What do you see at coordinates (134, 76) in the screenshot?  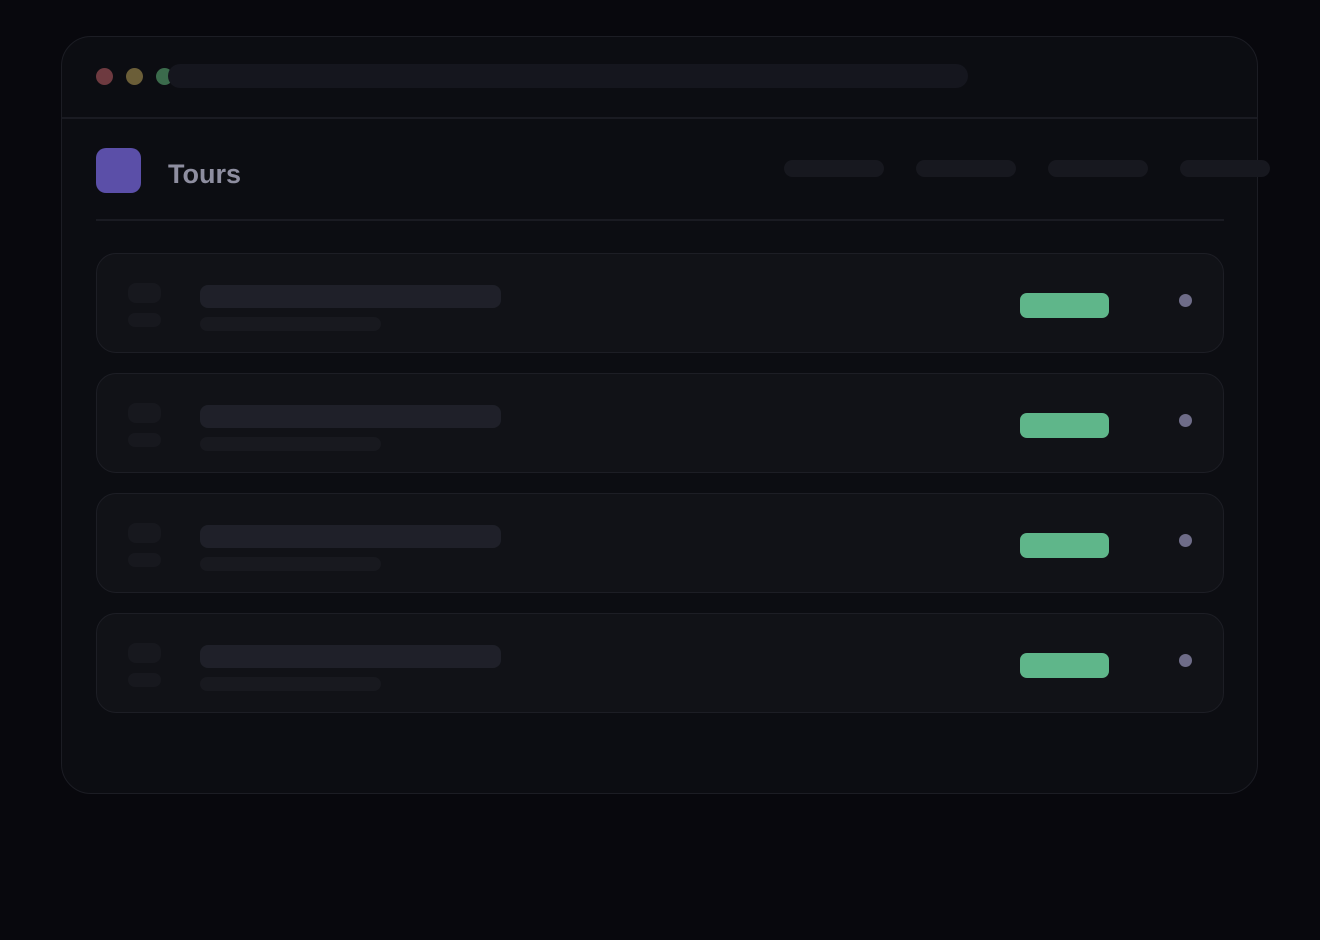 I see `minimize-window-button` at bounding box center [134, 76].